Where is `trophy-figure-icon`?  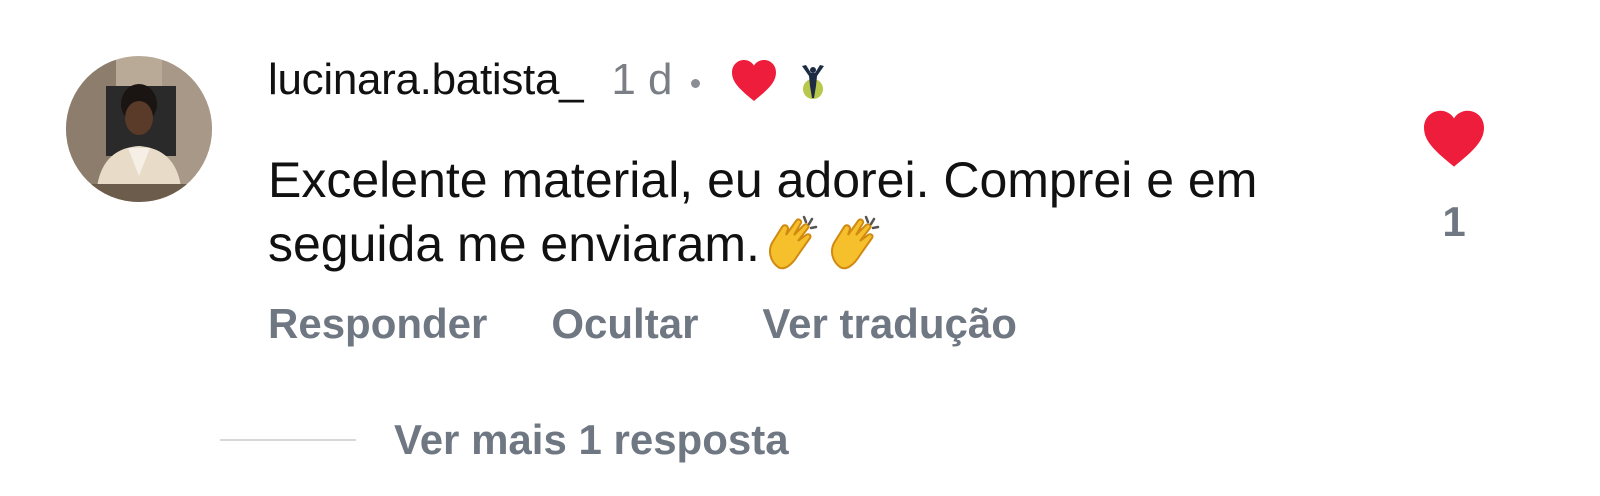 trophy-figure-icon is located at coordinates (813, 83).